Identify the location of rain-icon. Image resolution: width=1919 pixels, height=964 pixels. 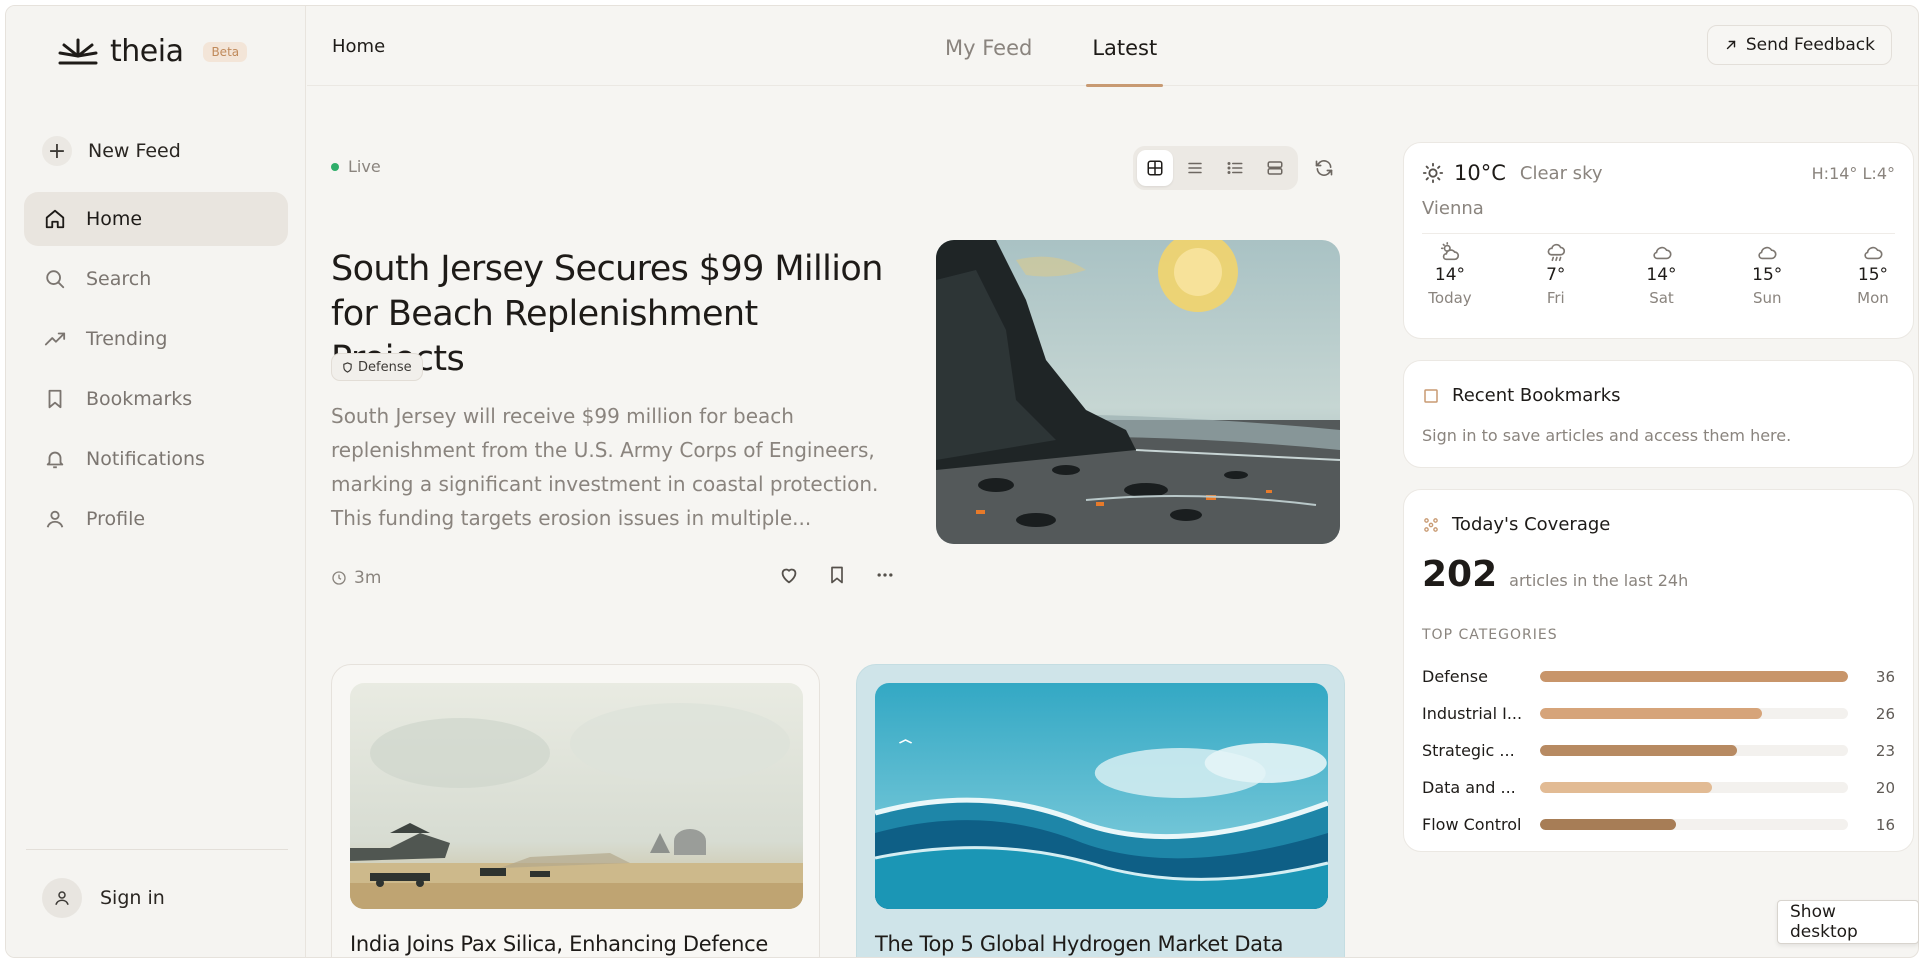
(1556, 252).